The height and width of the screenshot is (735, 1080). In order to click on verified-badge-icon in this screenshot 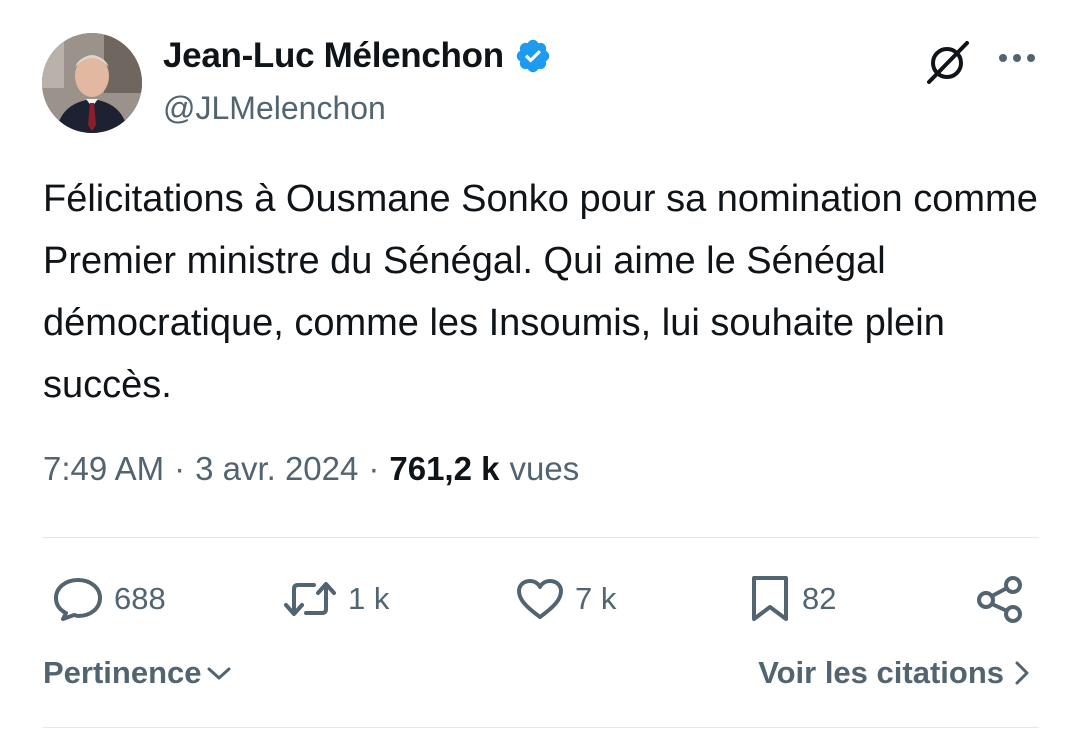, I will do `click(533, 56)`.